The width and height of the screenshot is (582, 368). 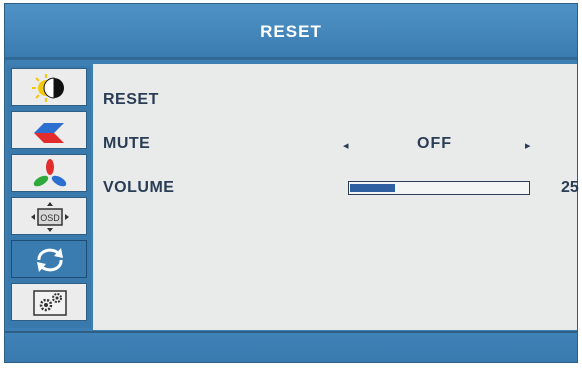 I want to click on tab-color, so click(x=49, y=173).